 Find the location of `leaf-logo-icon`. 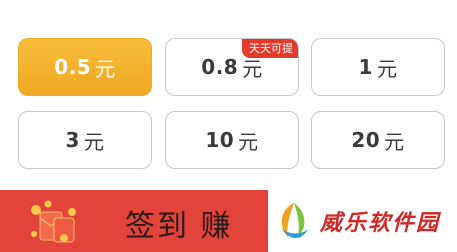

leaf-logo-icon is located at coordinates (294, 220).